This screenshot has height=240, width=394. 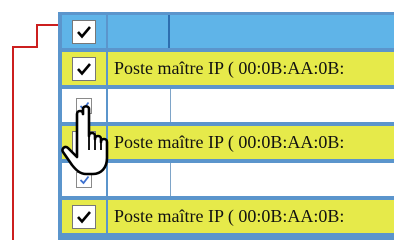 What do you see at coordinates (25, 47) in the screenshot?
I see `callout-bracket-mid` at bounding box center [25, 47].